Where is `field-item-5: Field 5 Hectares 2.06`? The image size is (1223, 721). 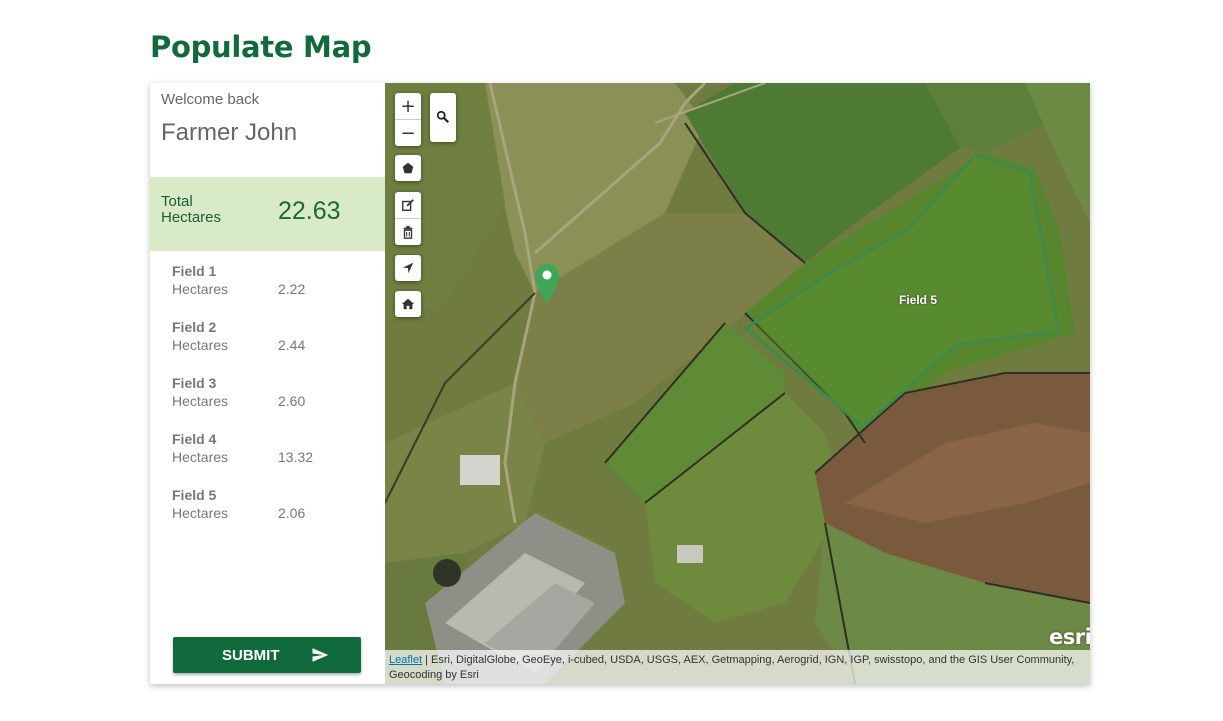
field-item-5: Field 5 Hectares 2.06 is located at coordinates (267, 507).